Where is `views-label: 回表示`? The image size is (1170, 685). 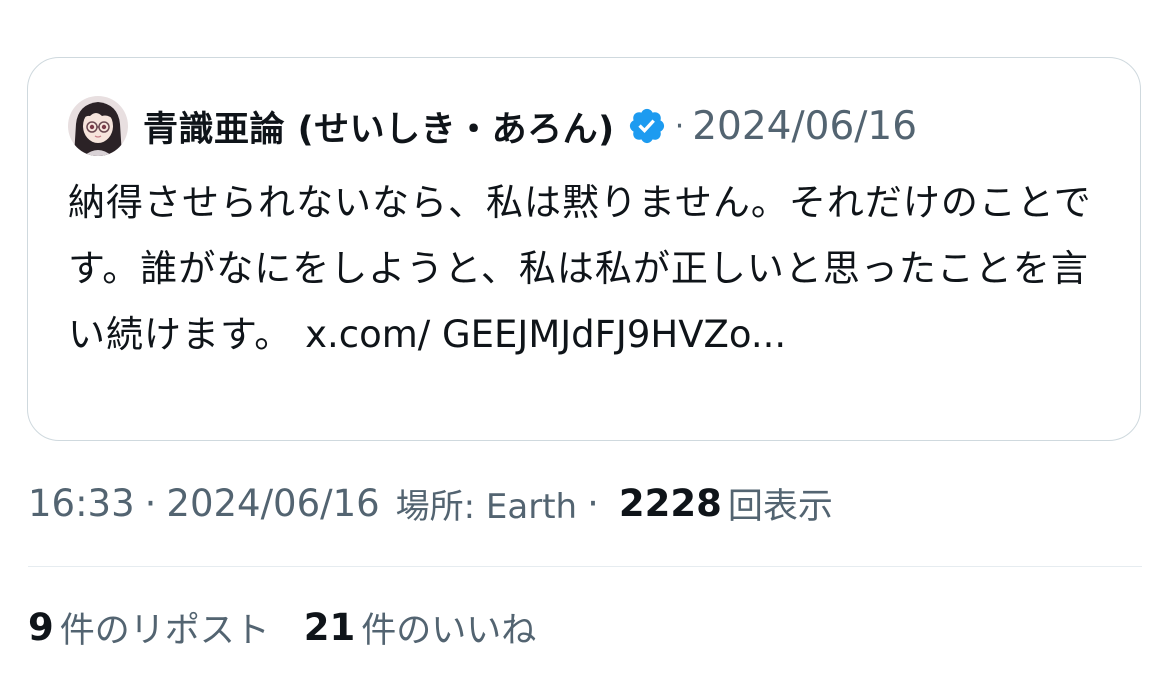 views-label: 回表示 is located at coordinates (780, 506).